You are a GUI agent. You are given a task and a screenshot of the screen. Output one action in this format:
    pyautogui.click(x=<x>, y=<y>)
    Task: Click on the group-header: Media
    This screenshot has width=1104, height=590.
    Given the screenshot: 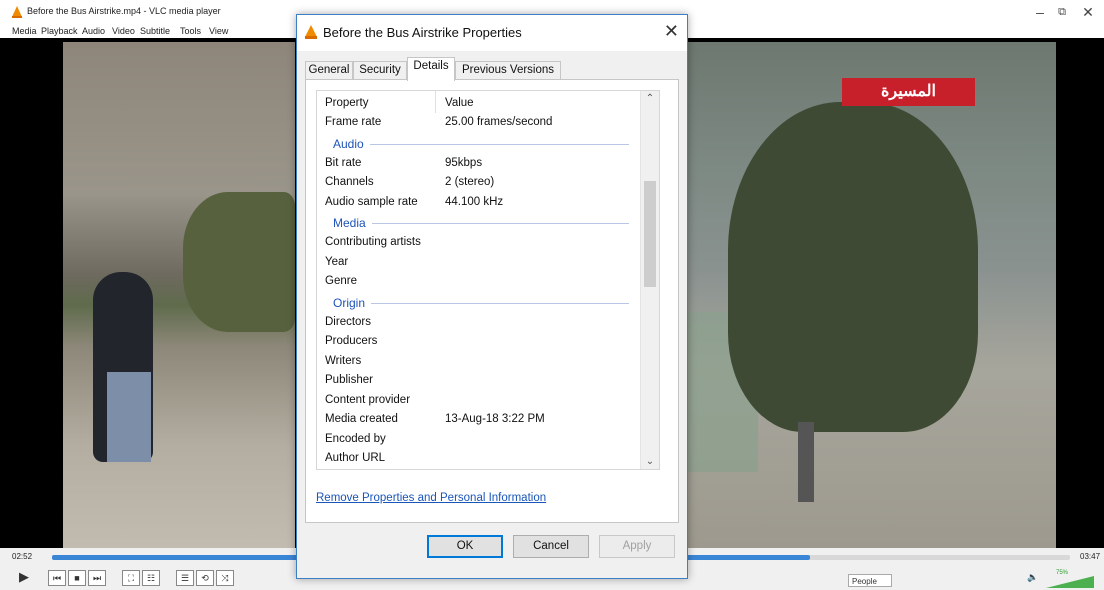 What is the action you would take?
    pyautogui.click(x=478, y=222)
    